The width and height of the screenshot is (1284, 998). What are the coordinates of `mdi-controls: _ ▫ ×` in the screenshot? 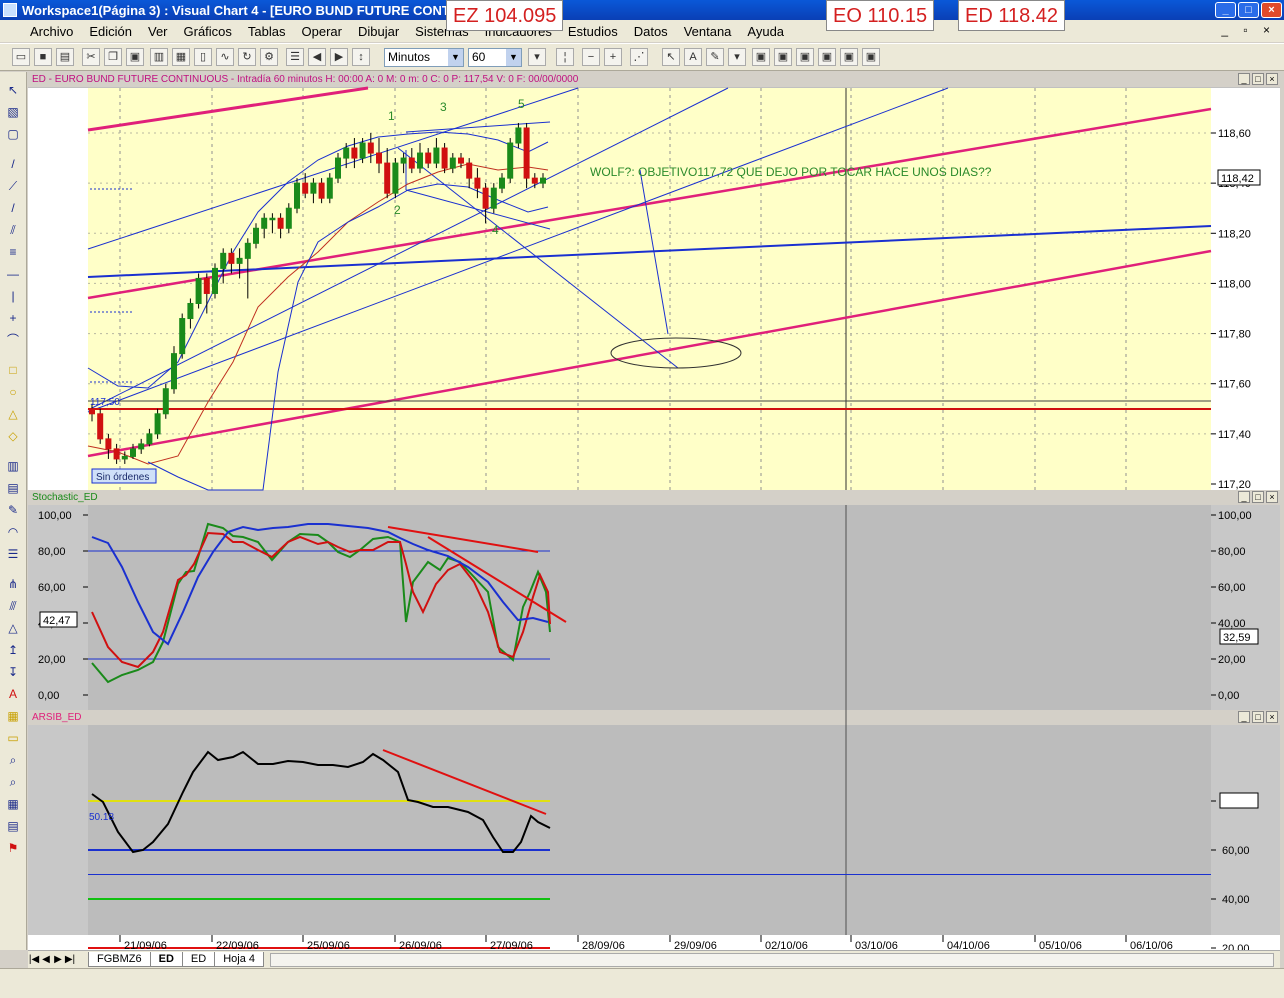 It's located at (1248, 30).